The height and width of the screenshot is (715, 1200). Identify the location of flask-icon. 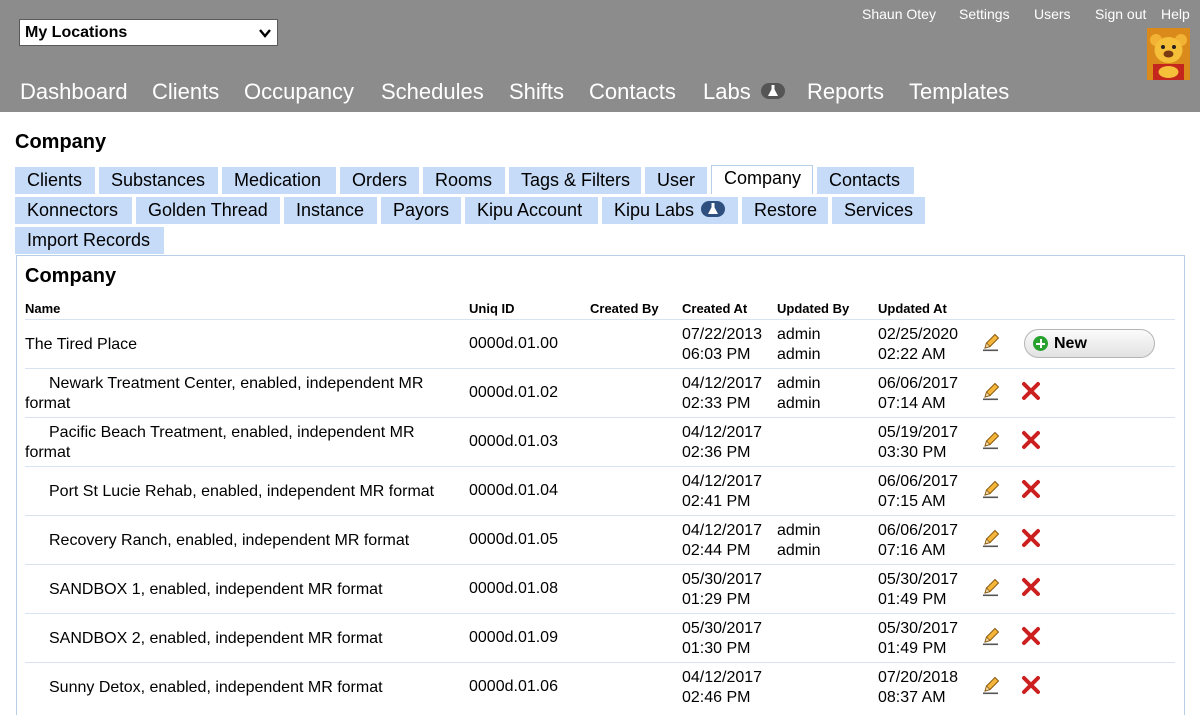
(713, 209).